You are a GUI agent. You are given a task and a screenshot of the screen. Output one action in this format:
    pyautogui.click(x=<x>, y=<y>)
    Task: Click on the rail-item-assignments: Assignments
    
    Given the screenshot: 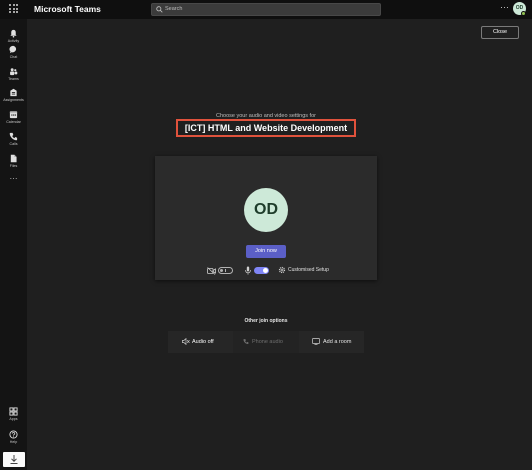 What is the action you would take?
    pyautogui.click(x=13, y=95)
    